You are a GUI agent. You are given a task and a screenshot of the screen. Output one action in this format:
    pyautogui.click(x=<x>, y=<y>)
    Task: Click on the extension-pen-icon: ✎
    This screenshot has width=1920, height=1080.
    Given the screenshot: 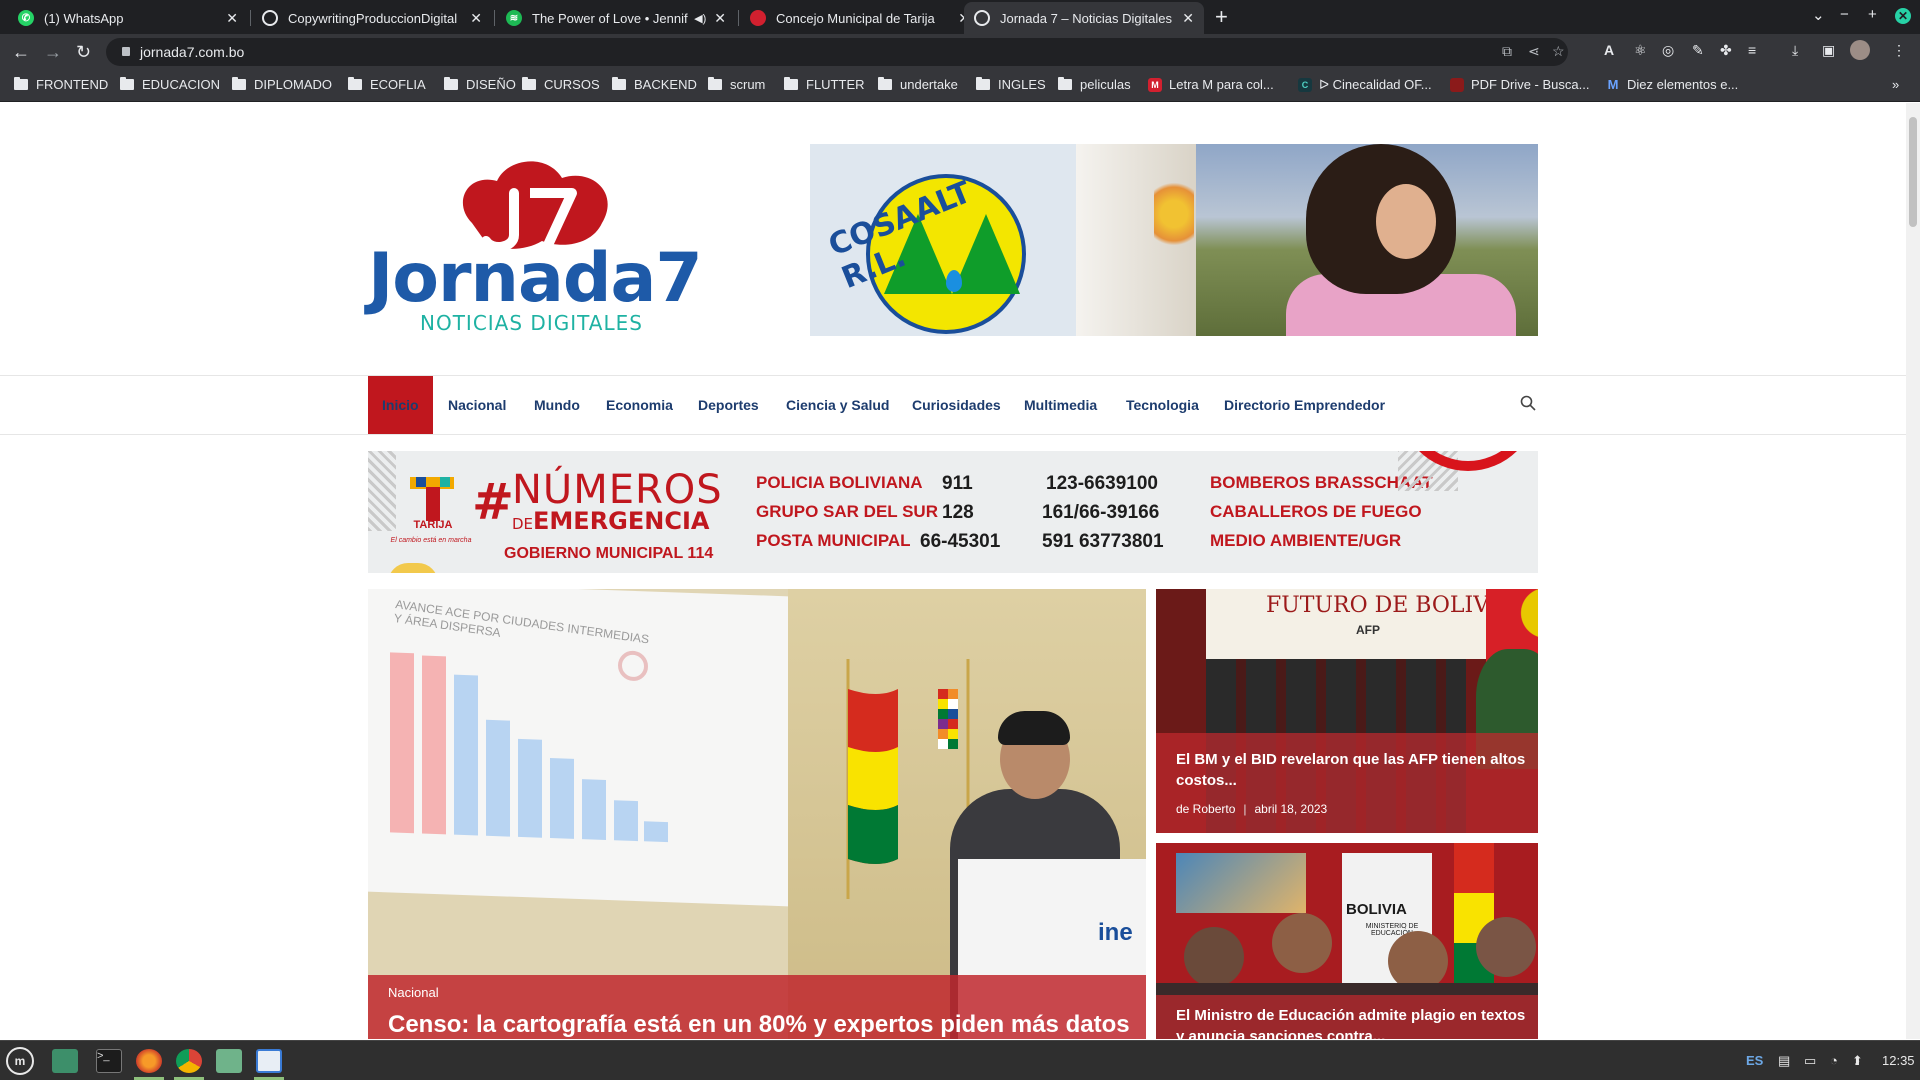 What is the action you would take?
    pyautogui.click(x=1698, y=50)
    